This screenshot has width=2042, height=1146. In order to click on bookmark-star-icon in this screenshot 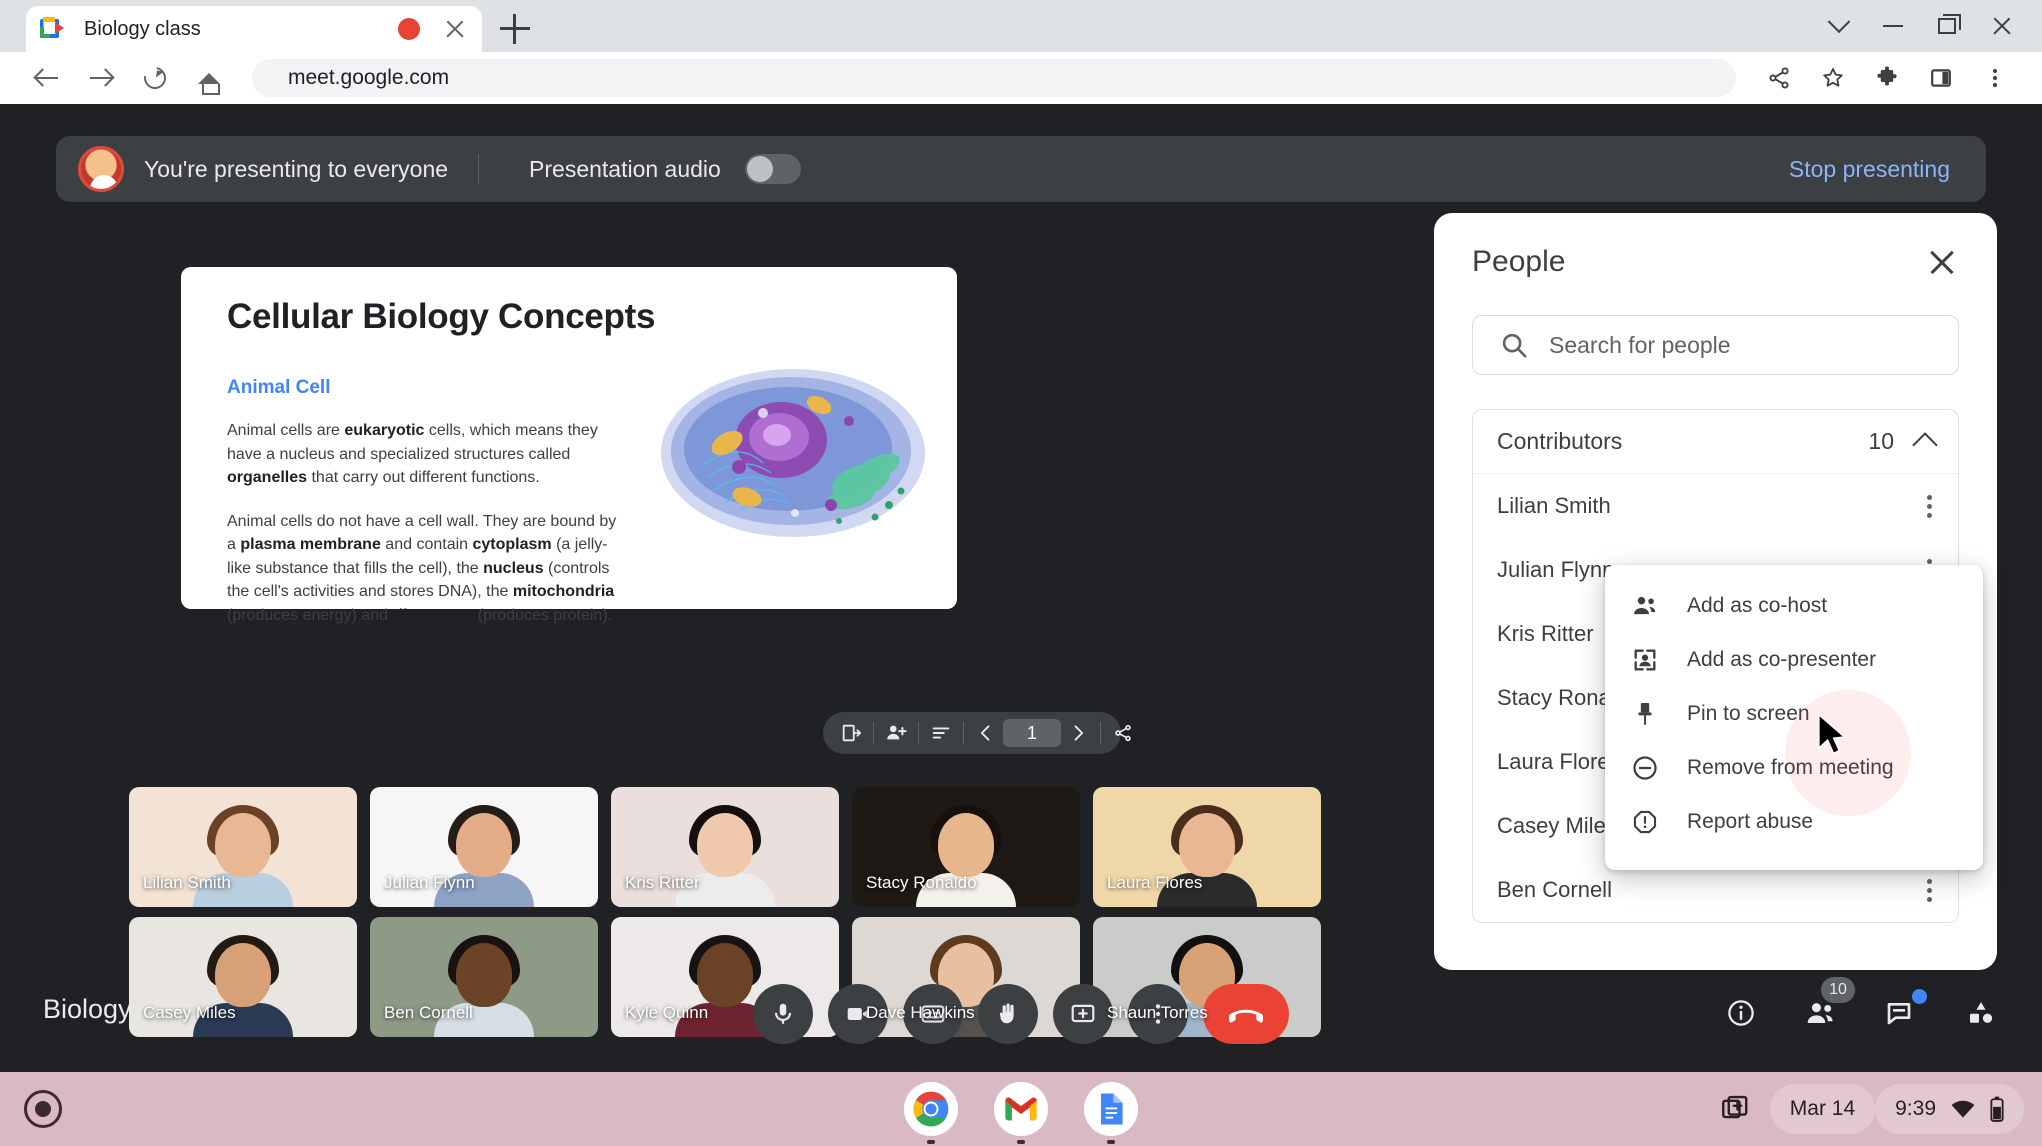, I will do `click(1833, 78)`.